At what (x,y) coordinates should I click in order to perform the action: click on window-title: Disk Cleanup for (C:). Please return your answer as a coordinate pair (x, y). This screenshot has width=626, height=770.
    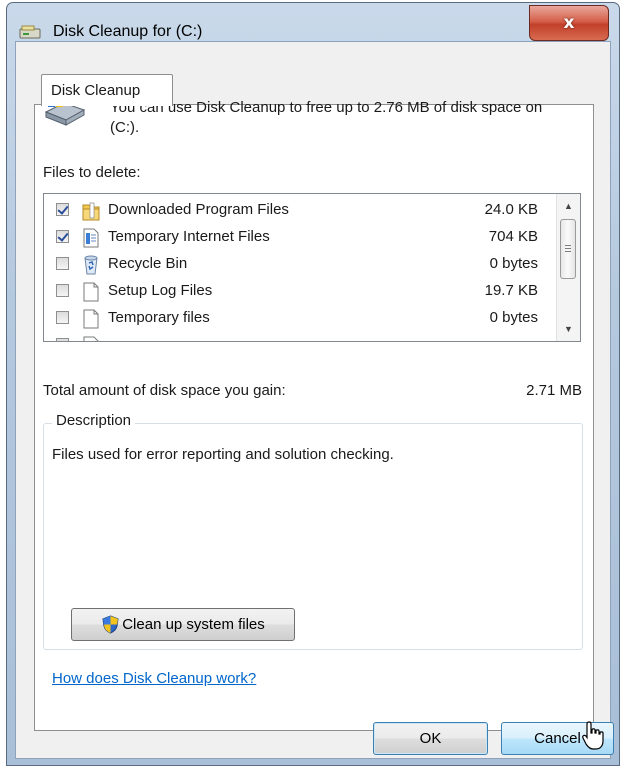
    Looking at the image, I should click on (128, 31).